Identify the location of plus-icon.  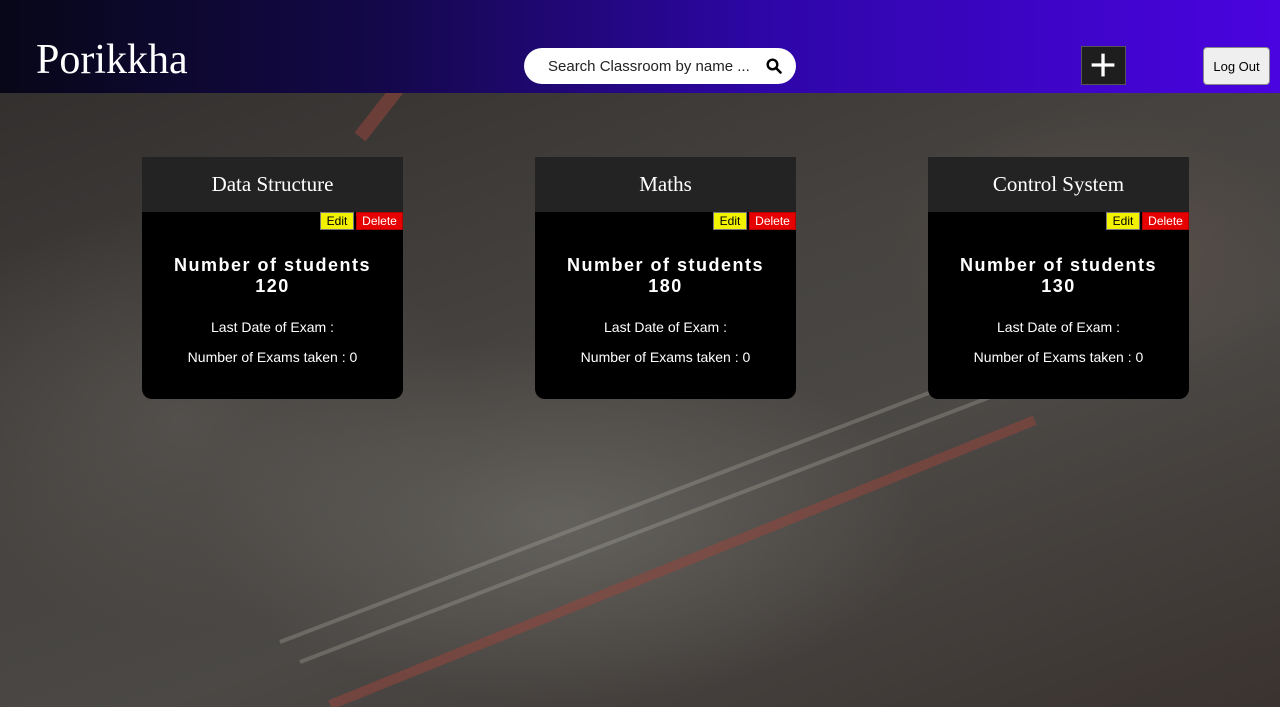
(1103, 65).